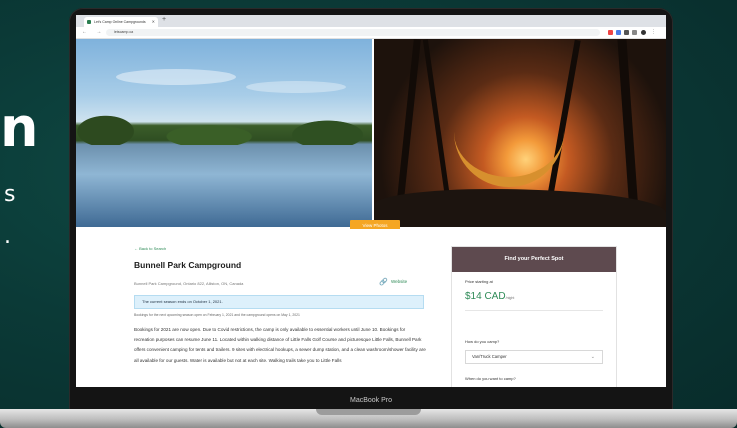 Image resolution: width=737 pixels, height=428 pixels. Describe the element at coordinates (224, 128) in the screenshot. I see `treeline-shape` at that location.